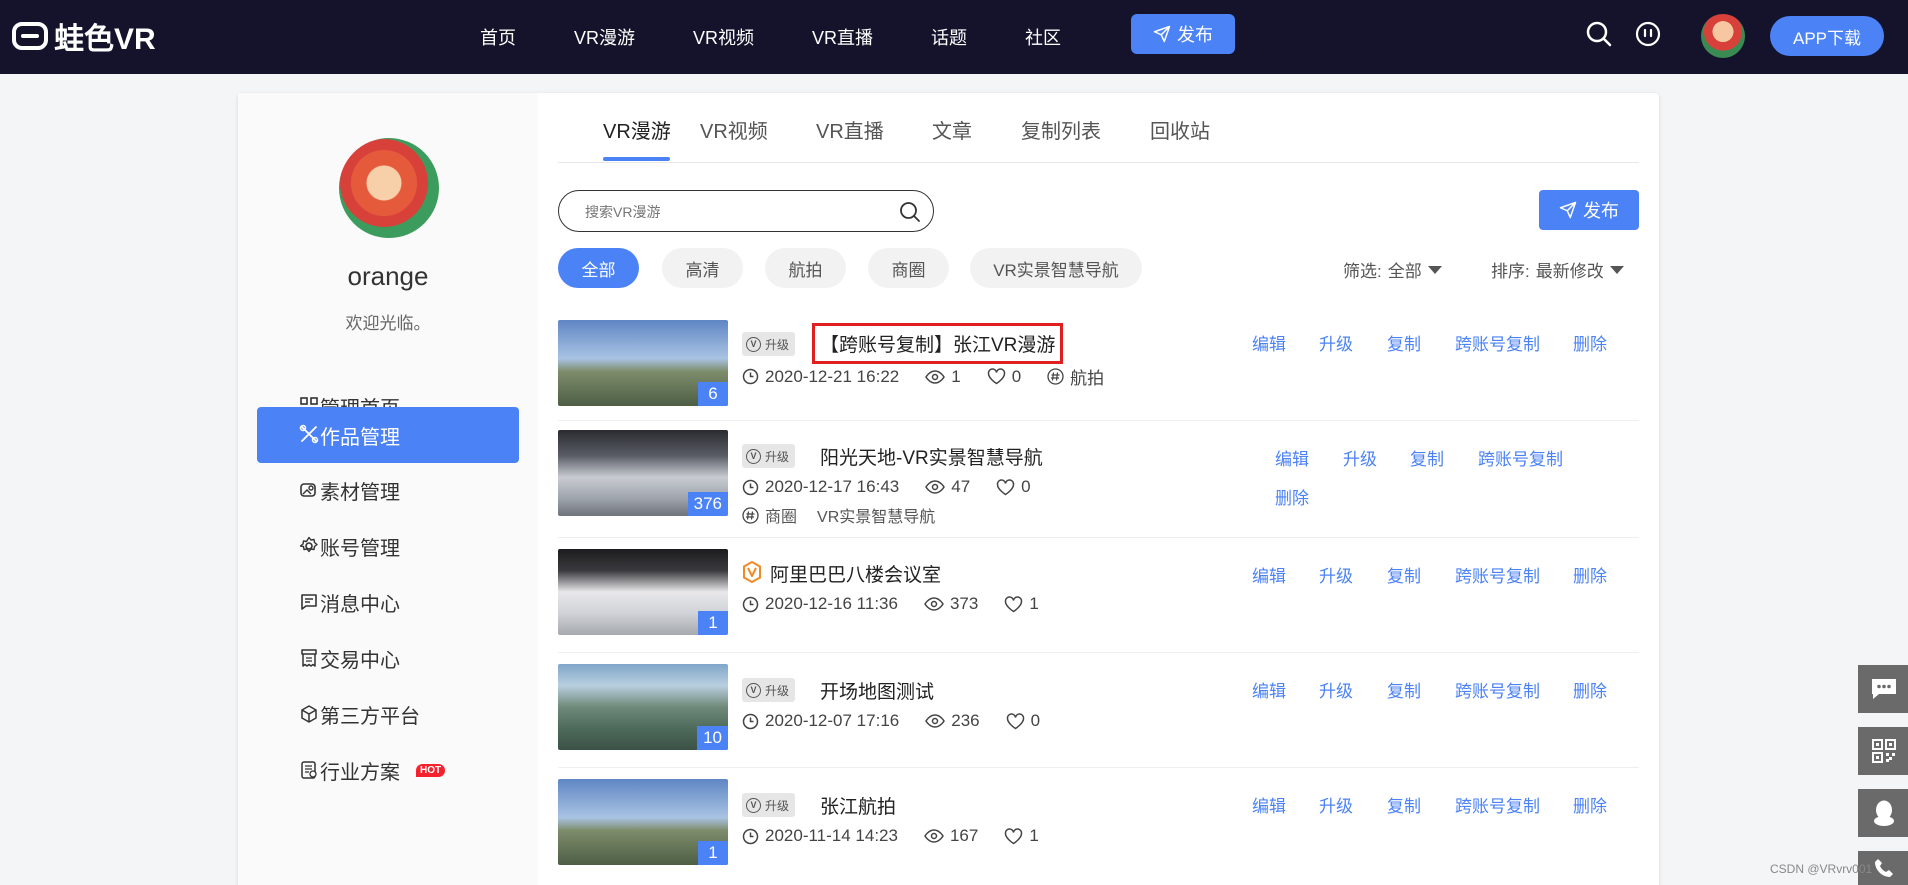 Image resolution: width=1908 pixels, height=885 pixels. I want to click on work-thumbnail: 10, so click(643, 707).